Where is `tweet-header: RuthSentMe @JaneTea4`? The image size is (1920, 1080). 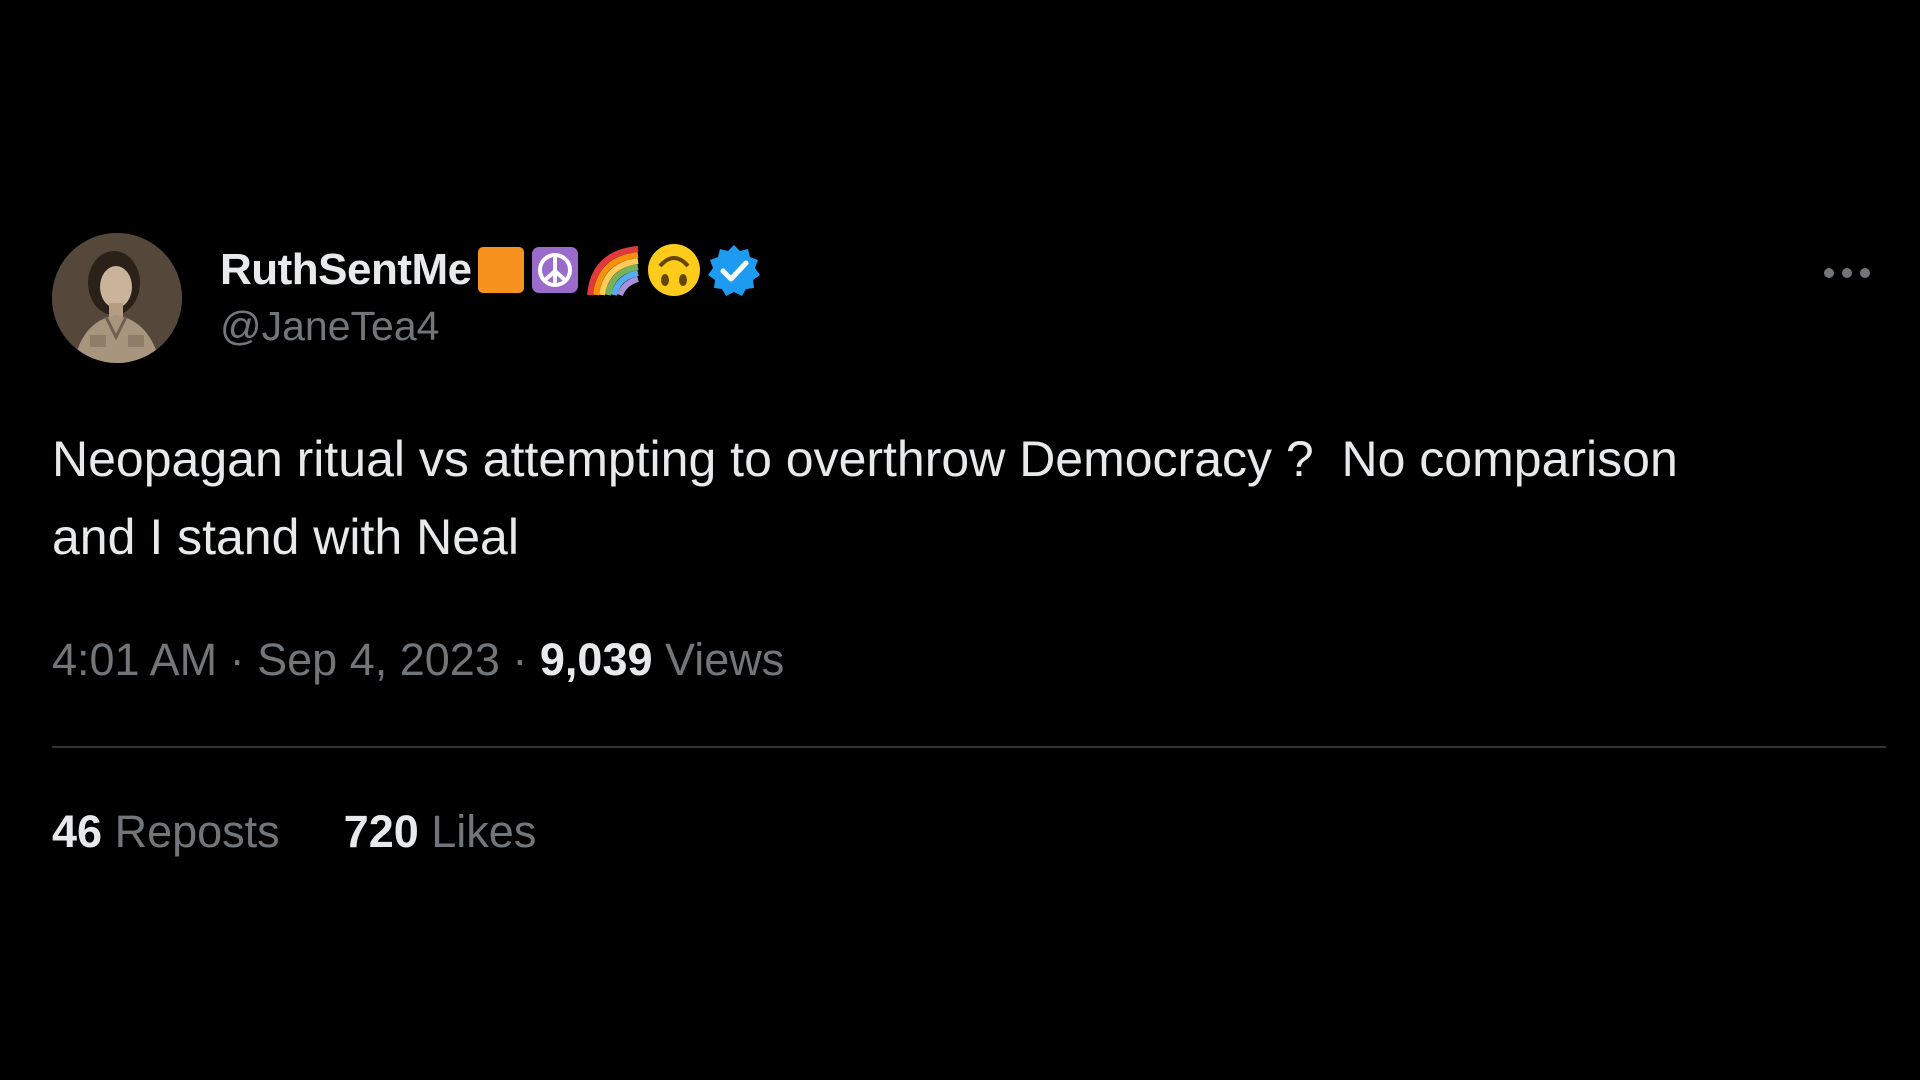 tweet-header: RuthSentMe @JaneTea4 is located at coordinates (407, 298).